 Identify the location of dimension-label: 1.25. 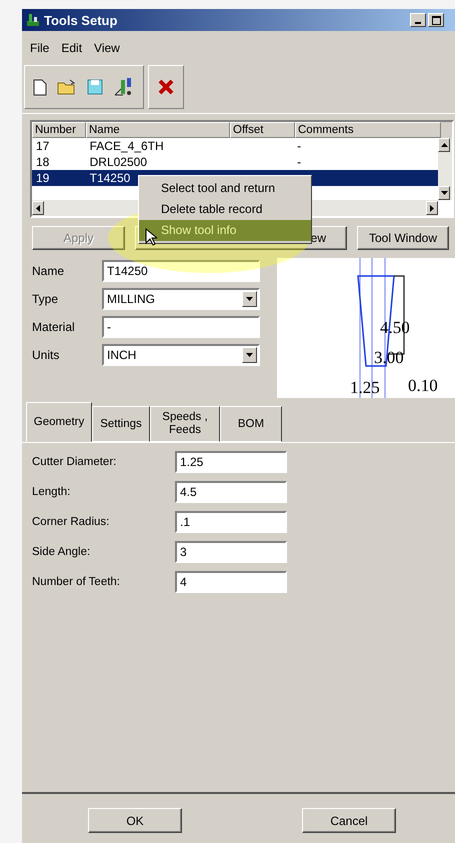
(365, 388).